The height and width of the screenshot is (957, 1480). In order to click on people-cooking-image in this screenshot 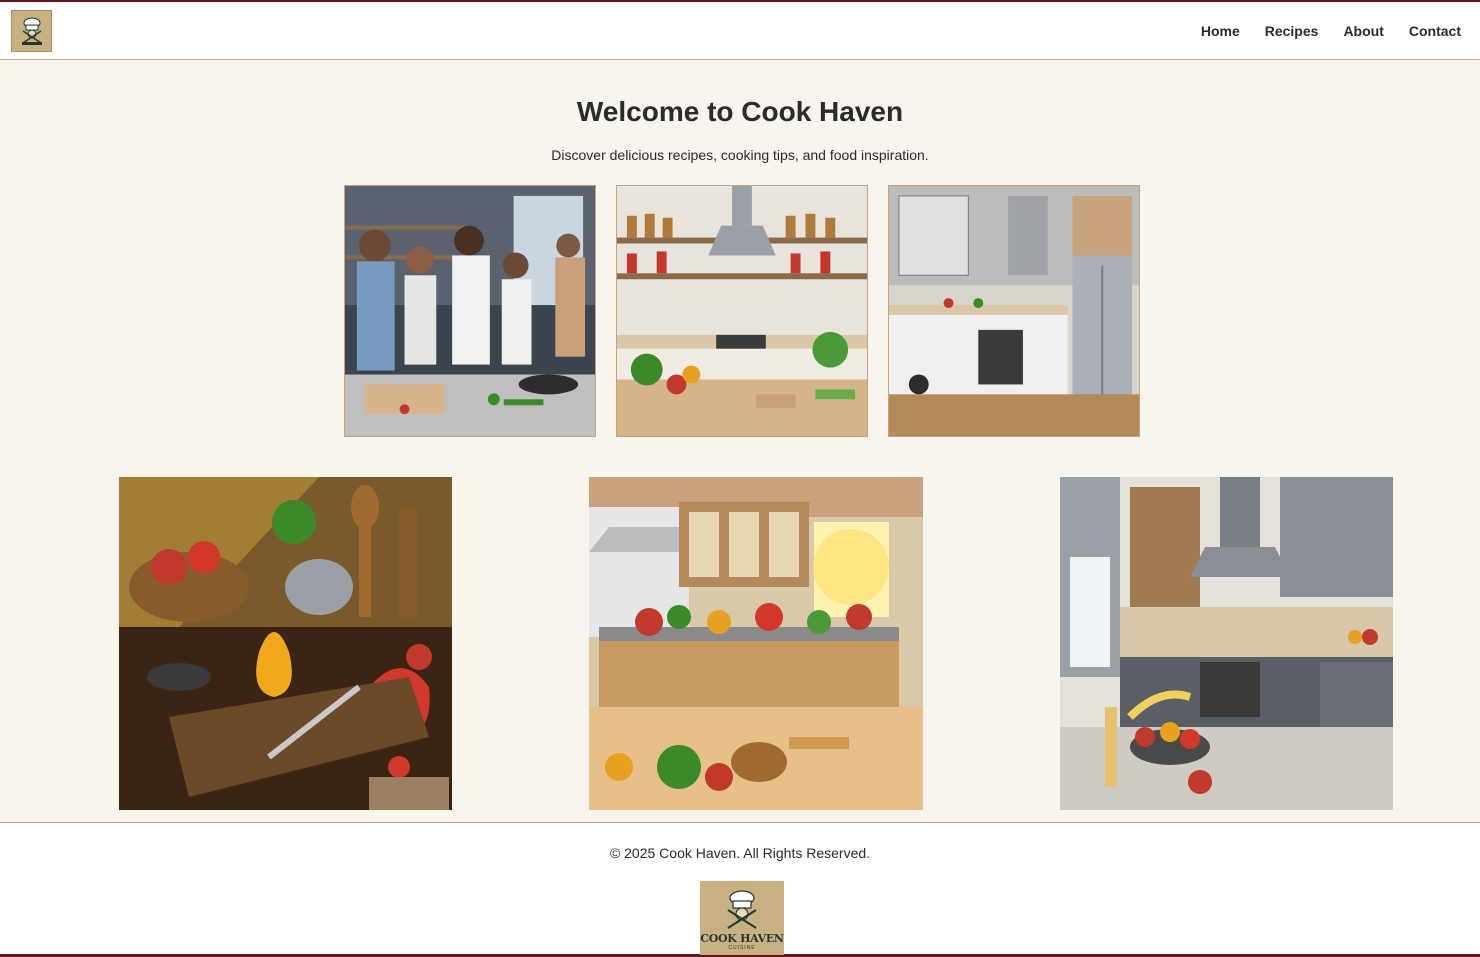, I will do `click(470, 311)`.